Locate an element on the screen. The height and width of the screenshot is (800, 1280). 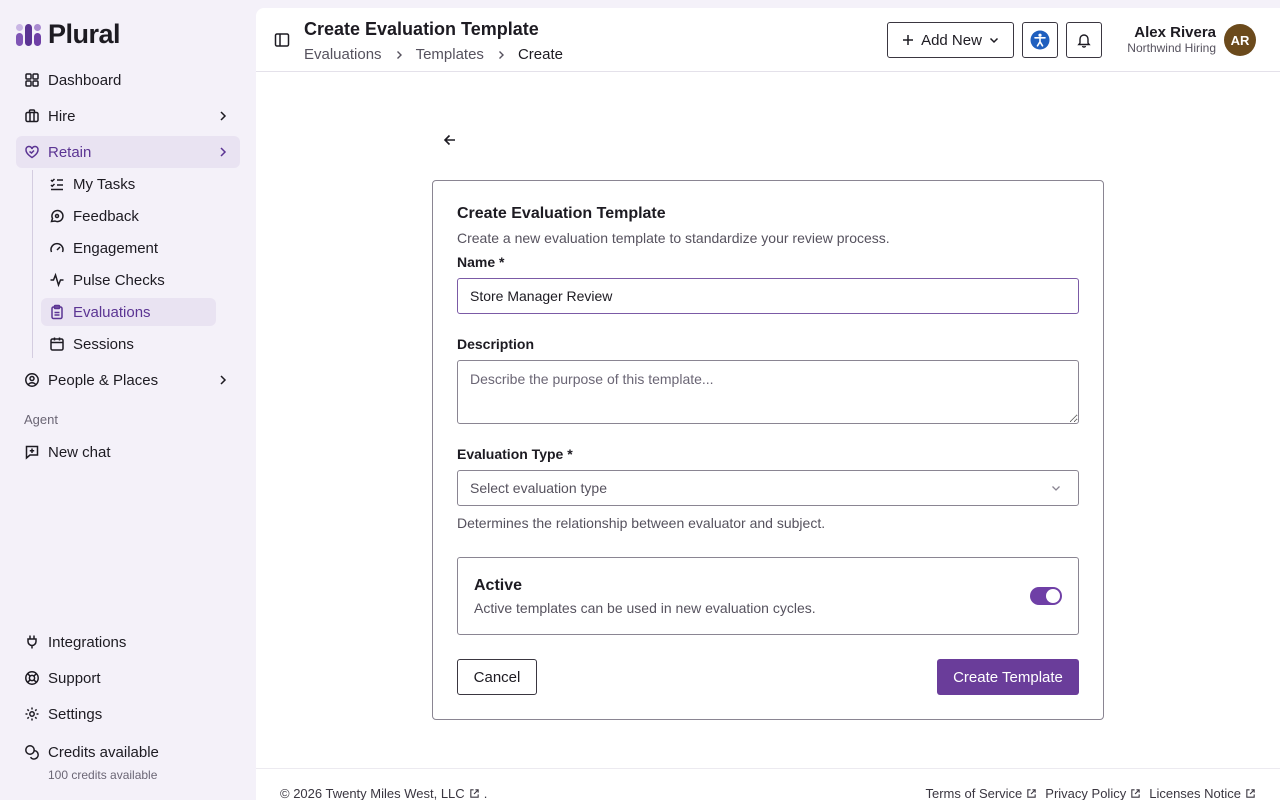
licenses-link: Licenses Notice is located at coordinates (1202, 793).